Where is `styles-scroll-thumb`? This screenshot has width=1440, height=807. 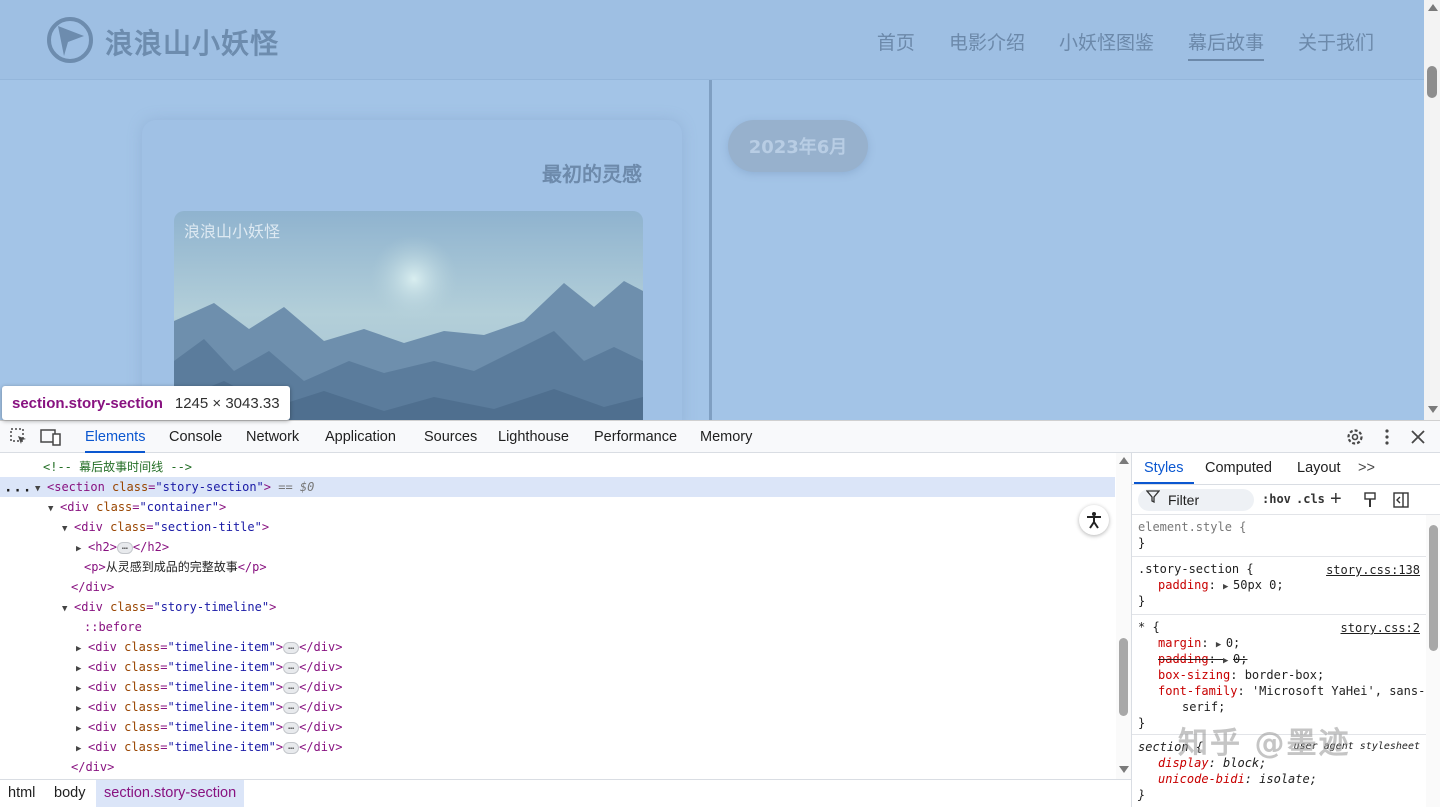 styles-scroll-thumb is located at coordinates (1433, 588).